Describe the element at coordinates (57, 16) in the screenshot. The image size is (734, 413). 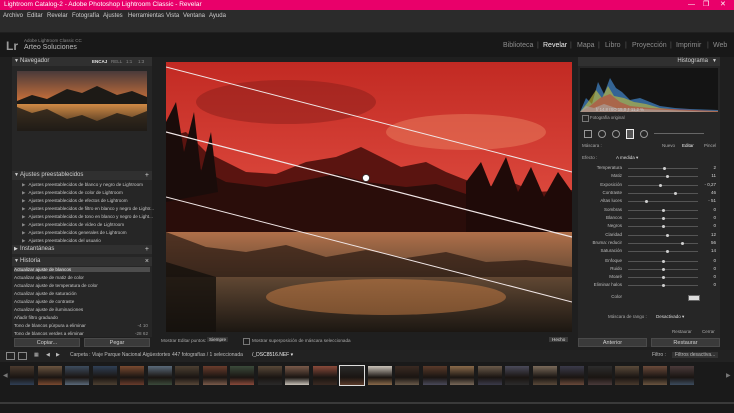
I see `menu-revelar: Revelar` at that location.